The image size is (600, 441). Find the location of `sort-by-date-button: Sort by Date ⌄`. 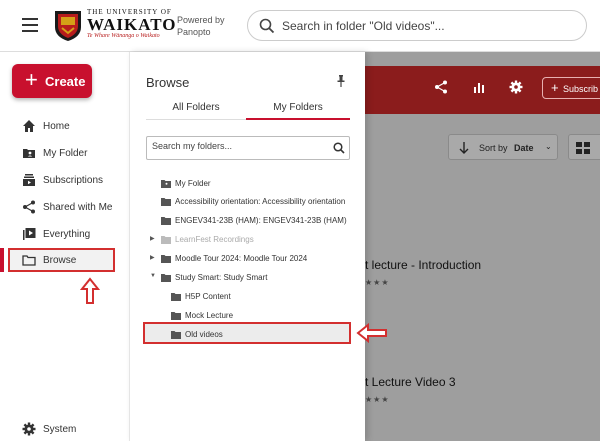

sort-by-date-button: Sort by Date ⌄ is located at coordinates (503, 147).